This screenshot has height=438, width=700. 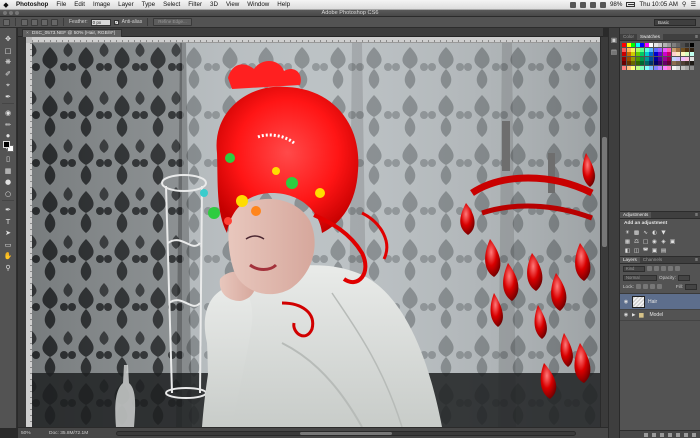 What do you see at coordinates (214, 4) in the screenshot?
I see `menu-3d: 3D` at bounding box center [214, 4].